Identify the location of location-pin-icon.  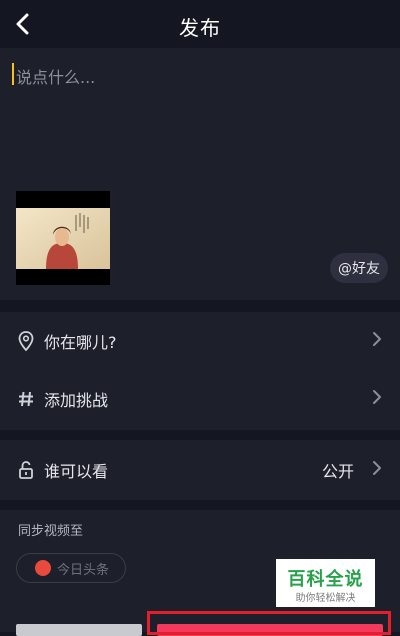
(26, 341).